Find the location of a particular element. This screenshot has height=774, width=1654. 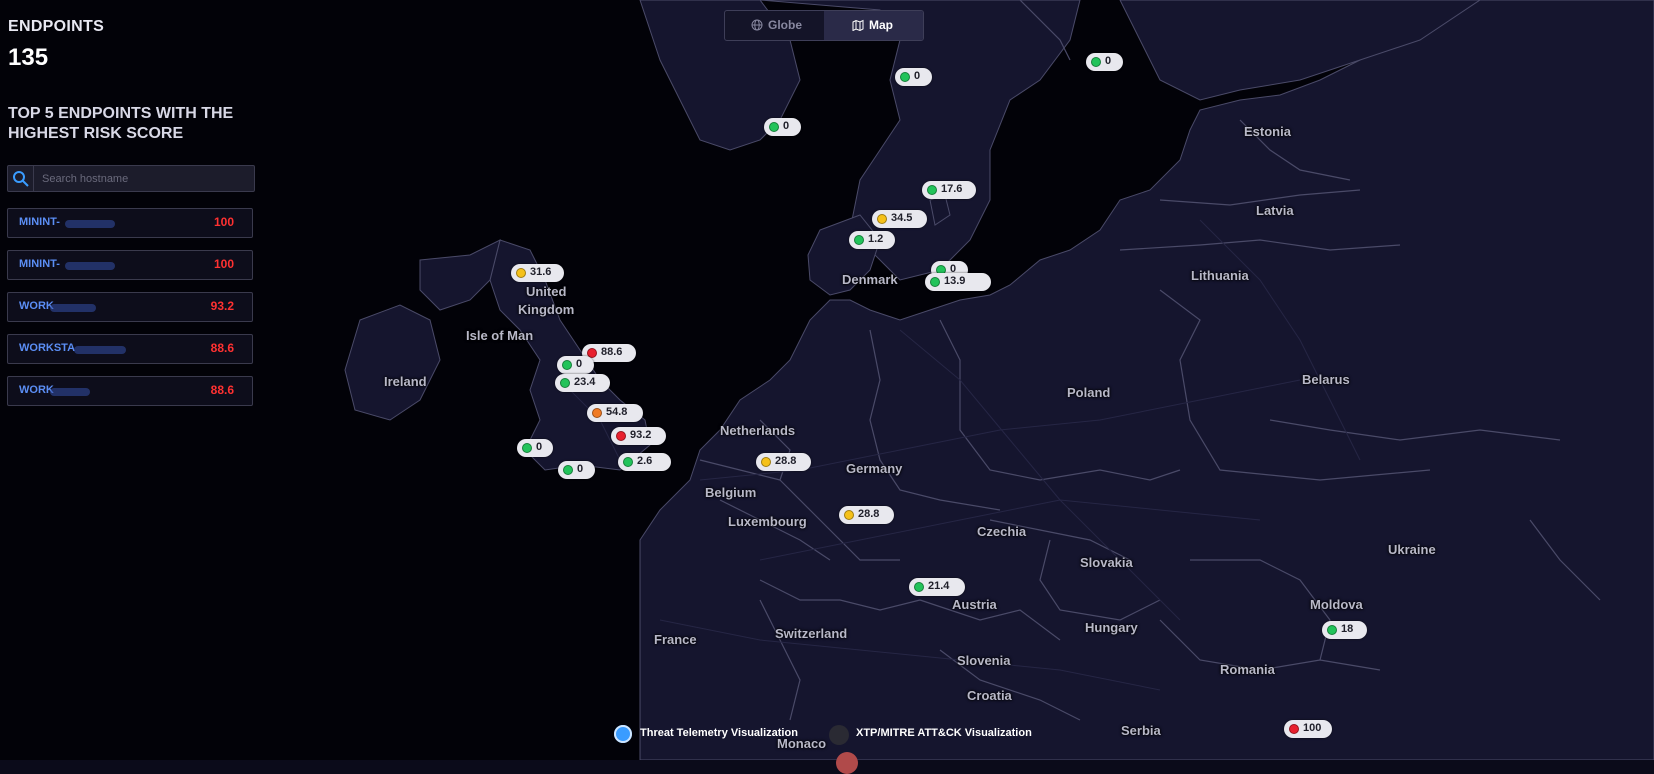

endpoint-marker: 13.9 is located at coordinates (958, 282).